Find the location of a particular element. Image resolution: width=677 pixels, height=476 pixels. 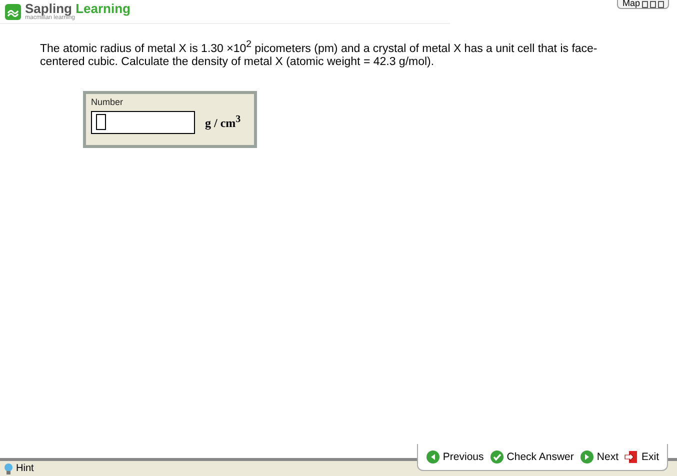

exit-door-icon is located at coordinates (631, 457).